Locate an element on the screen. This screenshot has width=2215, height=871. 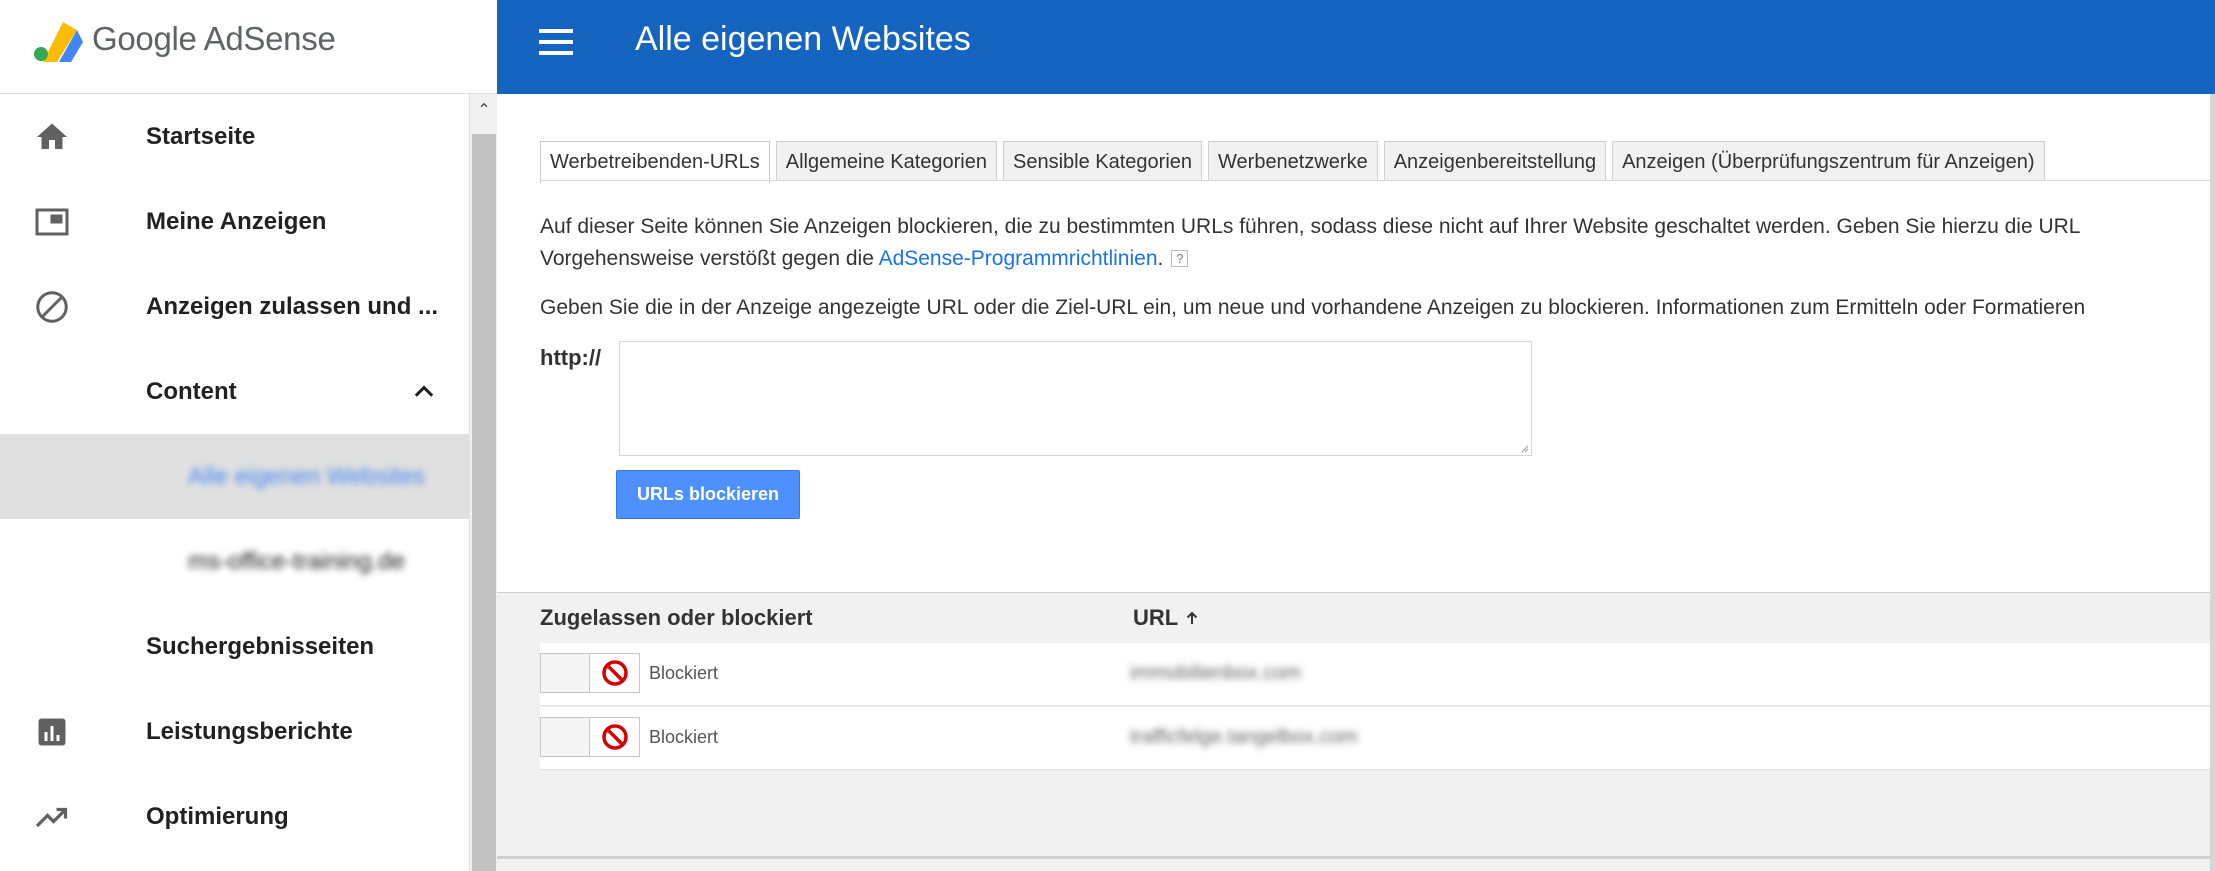
url-cell: immobilienbox.com is located at coordinates (1216, 673).